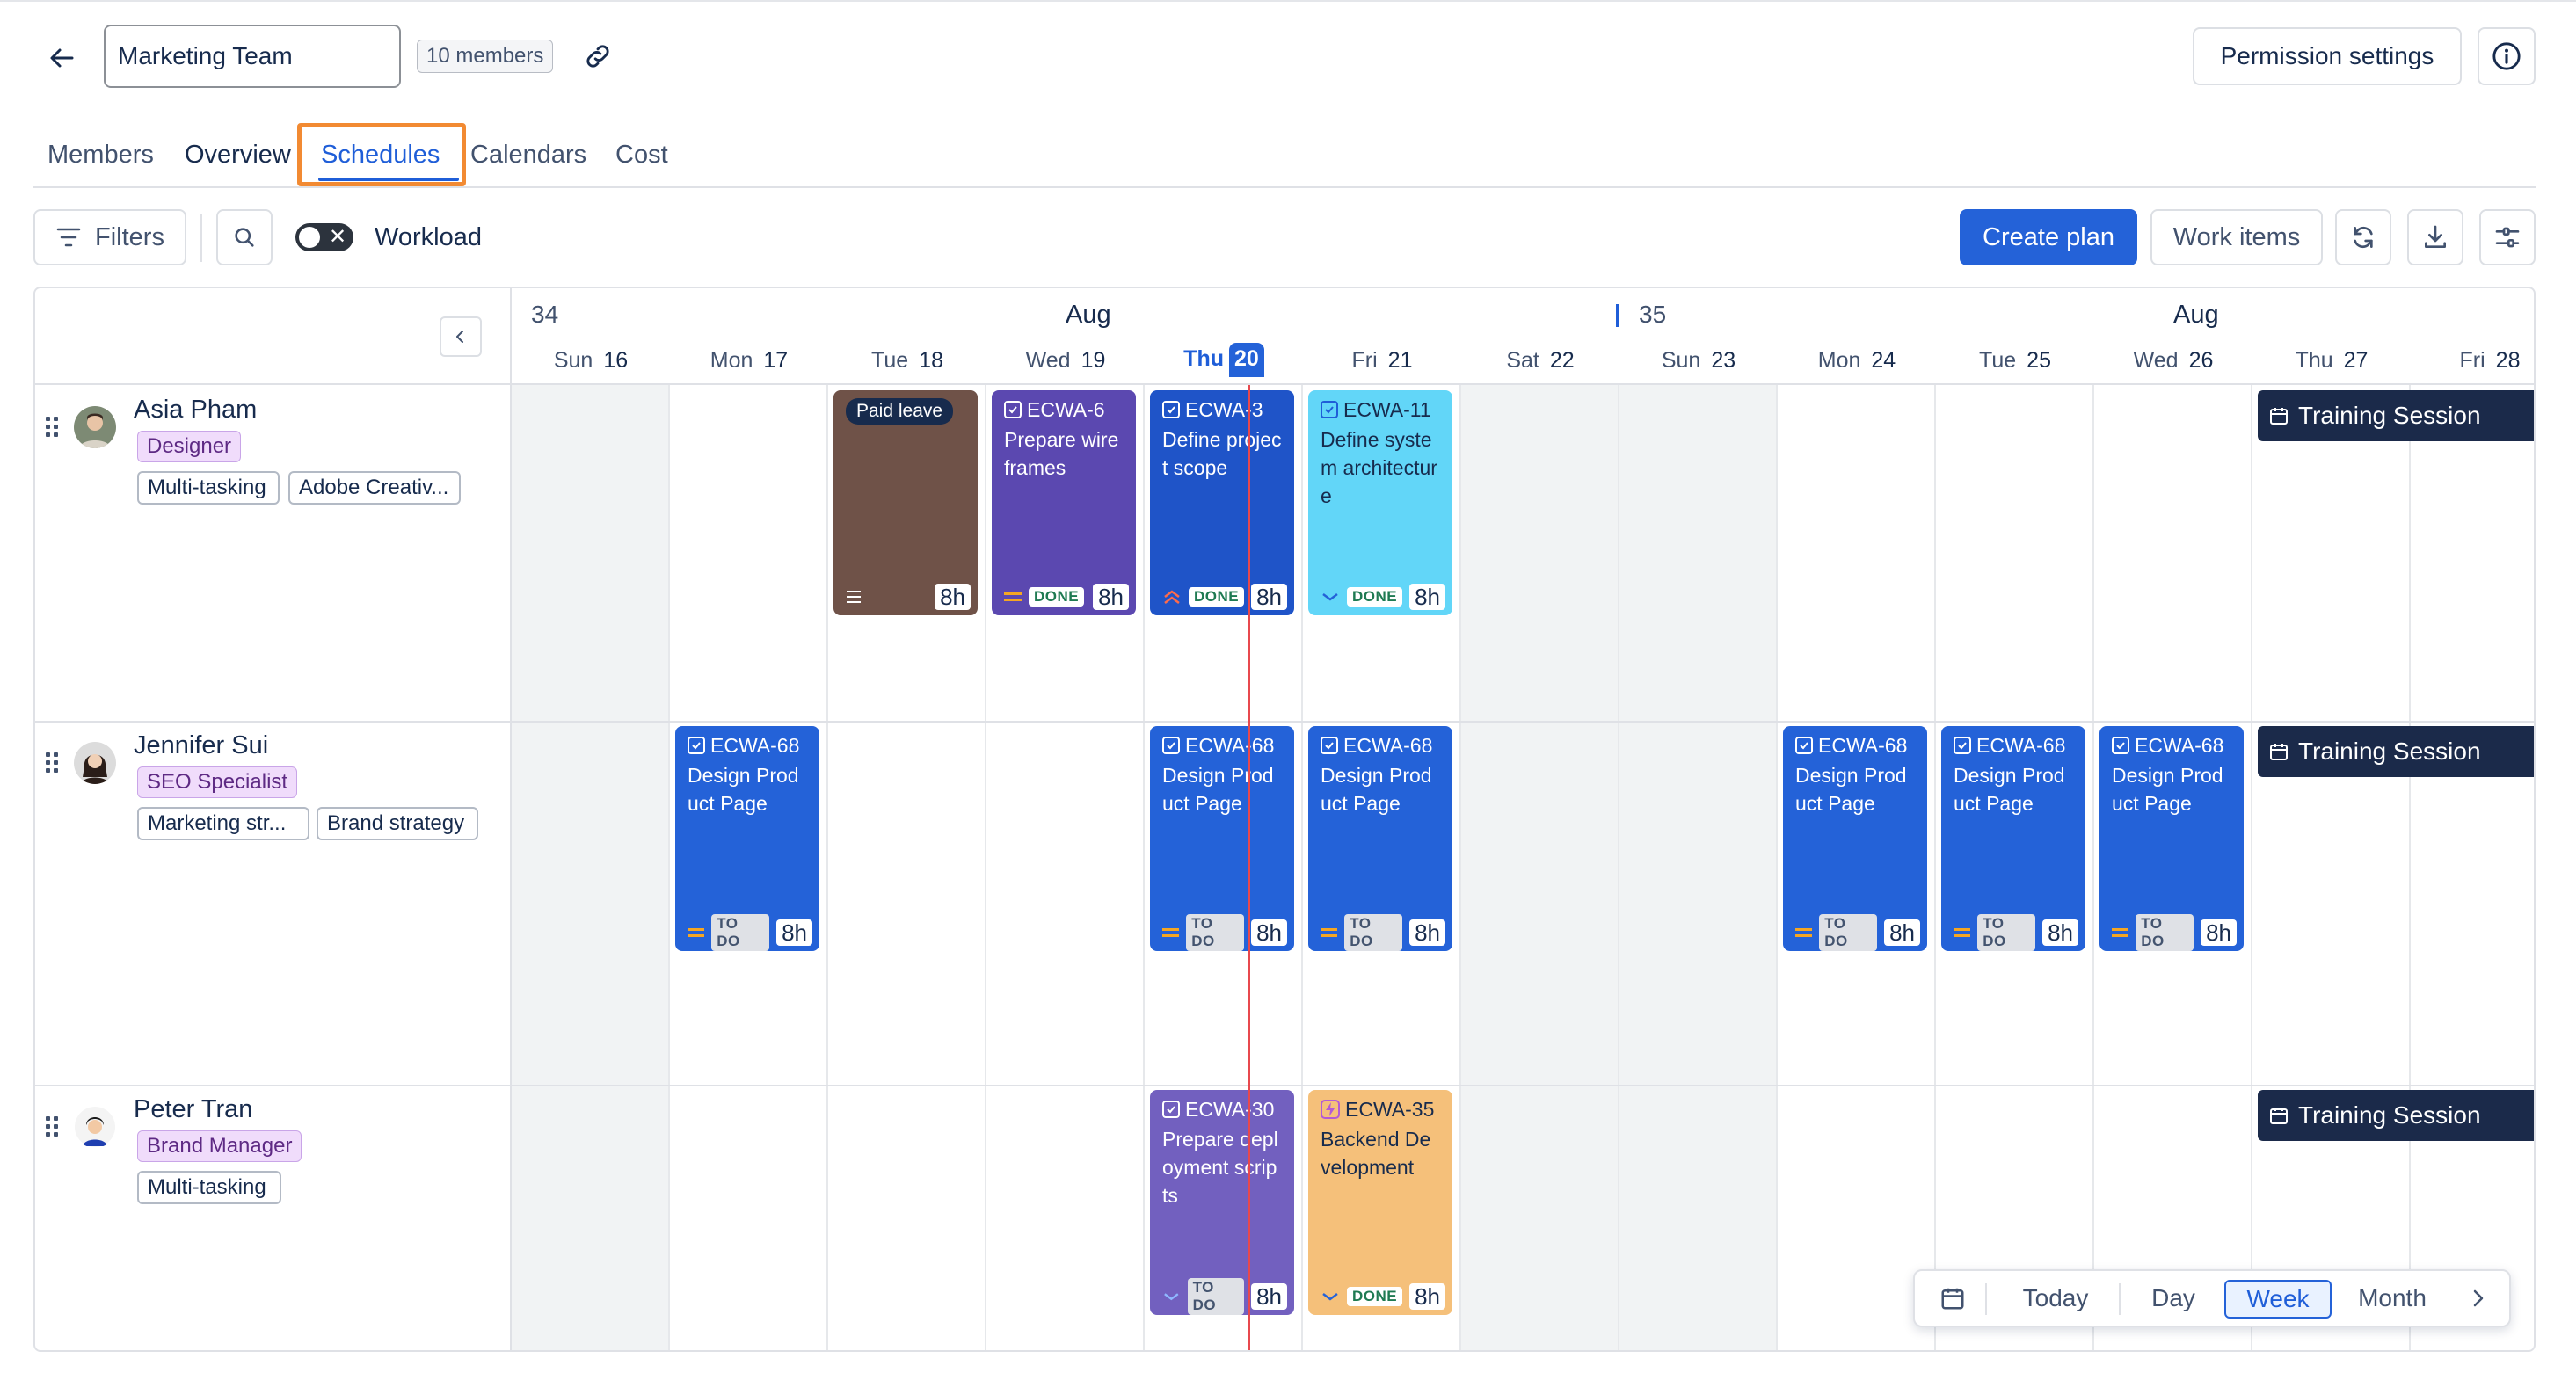 This screenshot has width=2576, height=1373. What do you see at coordinates (2236, 237) in the screenshot?
I see `work-items-button: Work items` at bounding box center [2236, 237].